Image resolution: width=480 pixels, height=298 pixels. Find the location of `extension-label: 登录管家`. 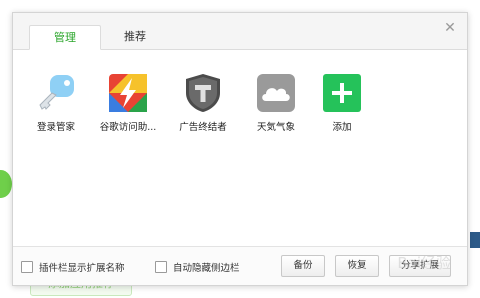

extension-label: 登录管家 is located at coordinates (55, 127).